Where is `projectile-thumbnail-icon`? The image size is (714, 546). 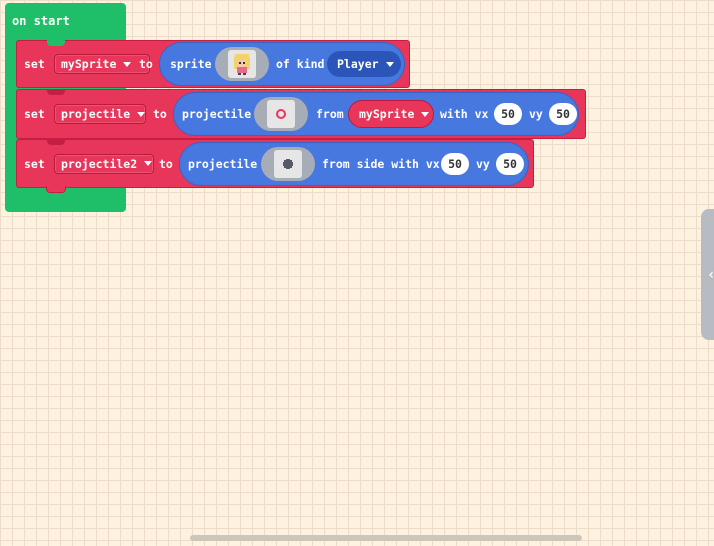 projectile-thumbnail-icon is located at coordinates (281, 114).